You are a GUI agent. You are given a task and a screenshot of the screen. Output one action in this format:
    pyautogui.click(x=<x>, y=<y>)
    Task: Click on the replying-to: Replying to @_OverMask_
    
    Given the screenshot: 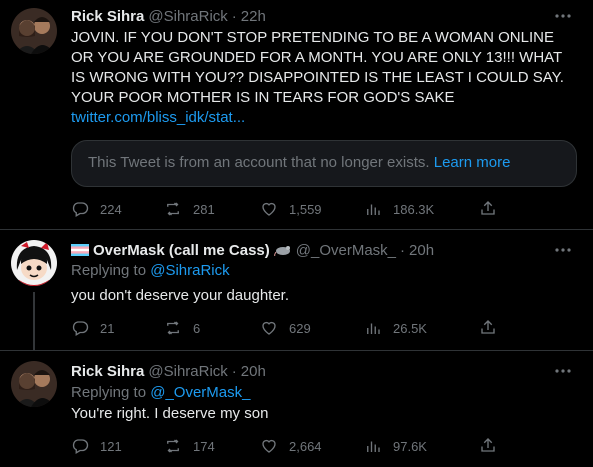 What is the action you would take?
    pyautogui.click(x=160, y=392)
    